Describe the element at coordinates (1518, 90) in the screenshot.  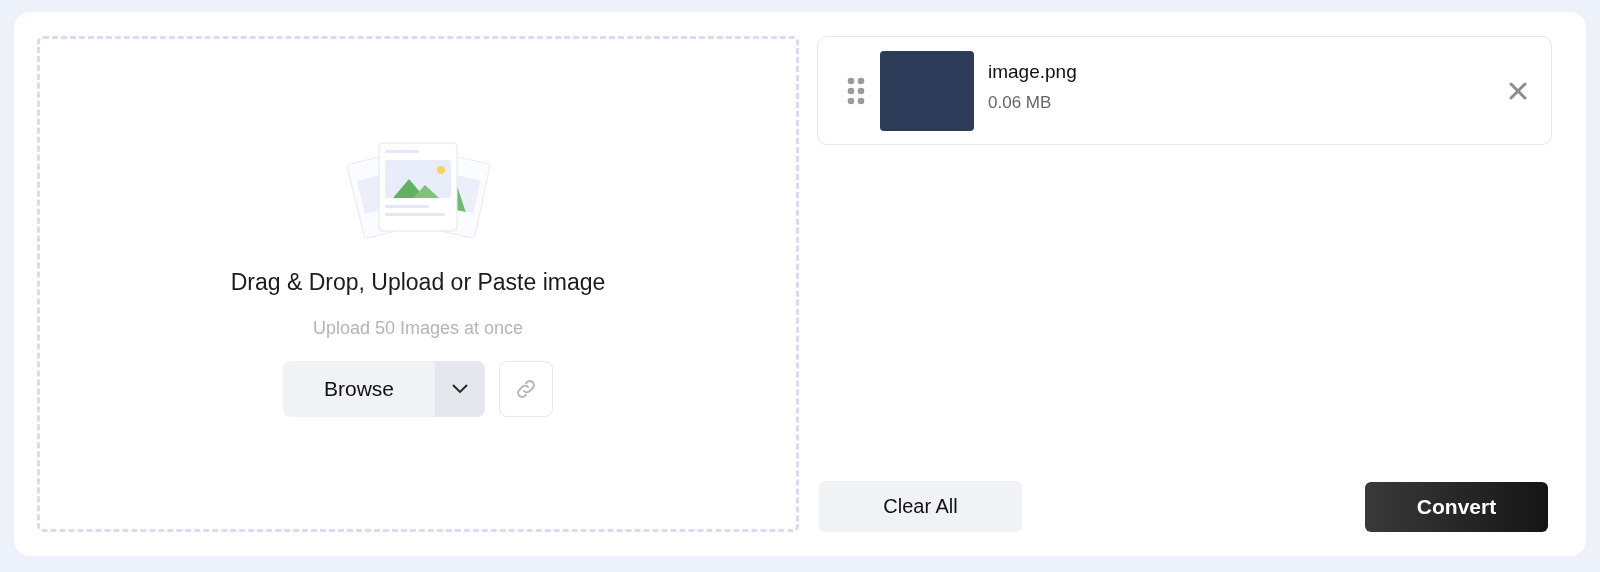
I see `close-icon` at that location.